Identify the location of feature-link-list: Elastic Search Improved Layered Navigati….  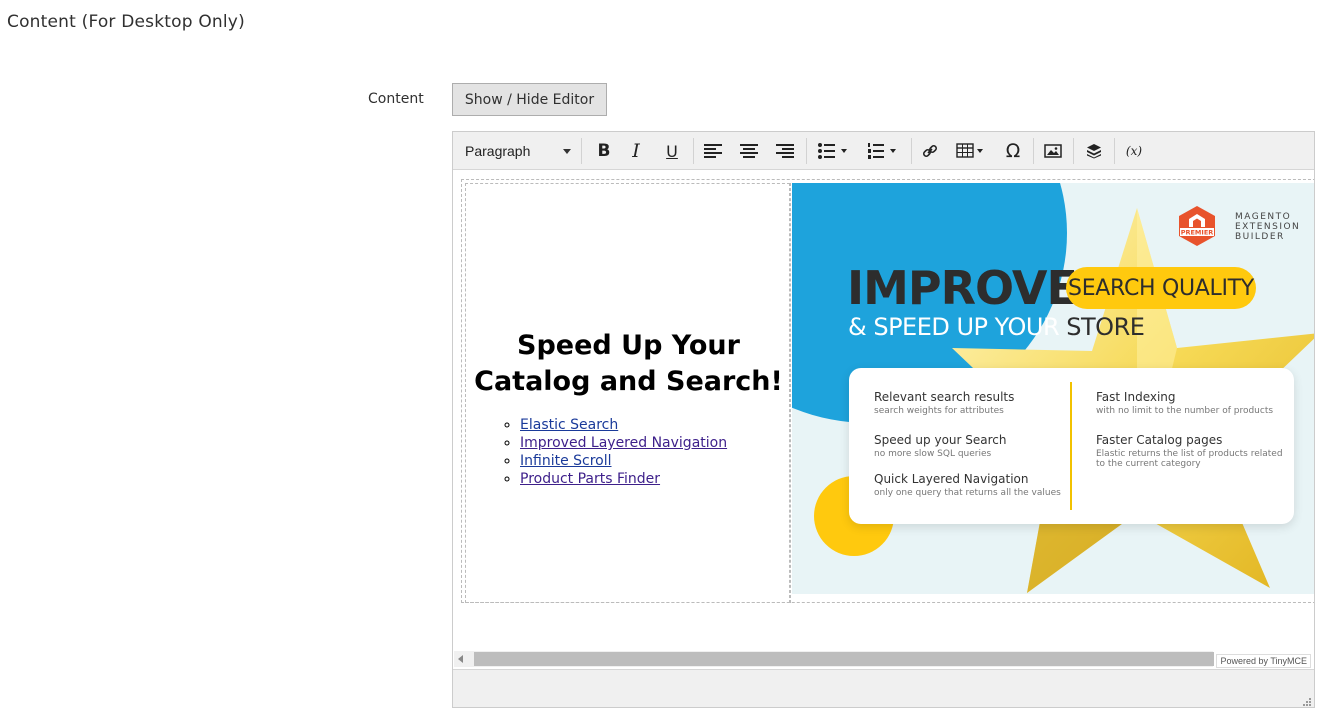
(611, 452).